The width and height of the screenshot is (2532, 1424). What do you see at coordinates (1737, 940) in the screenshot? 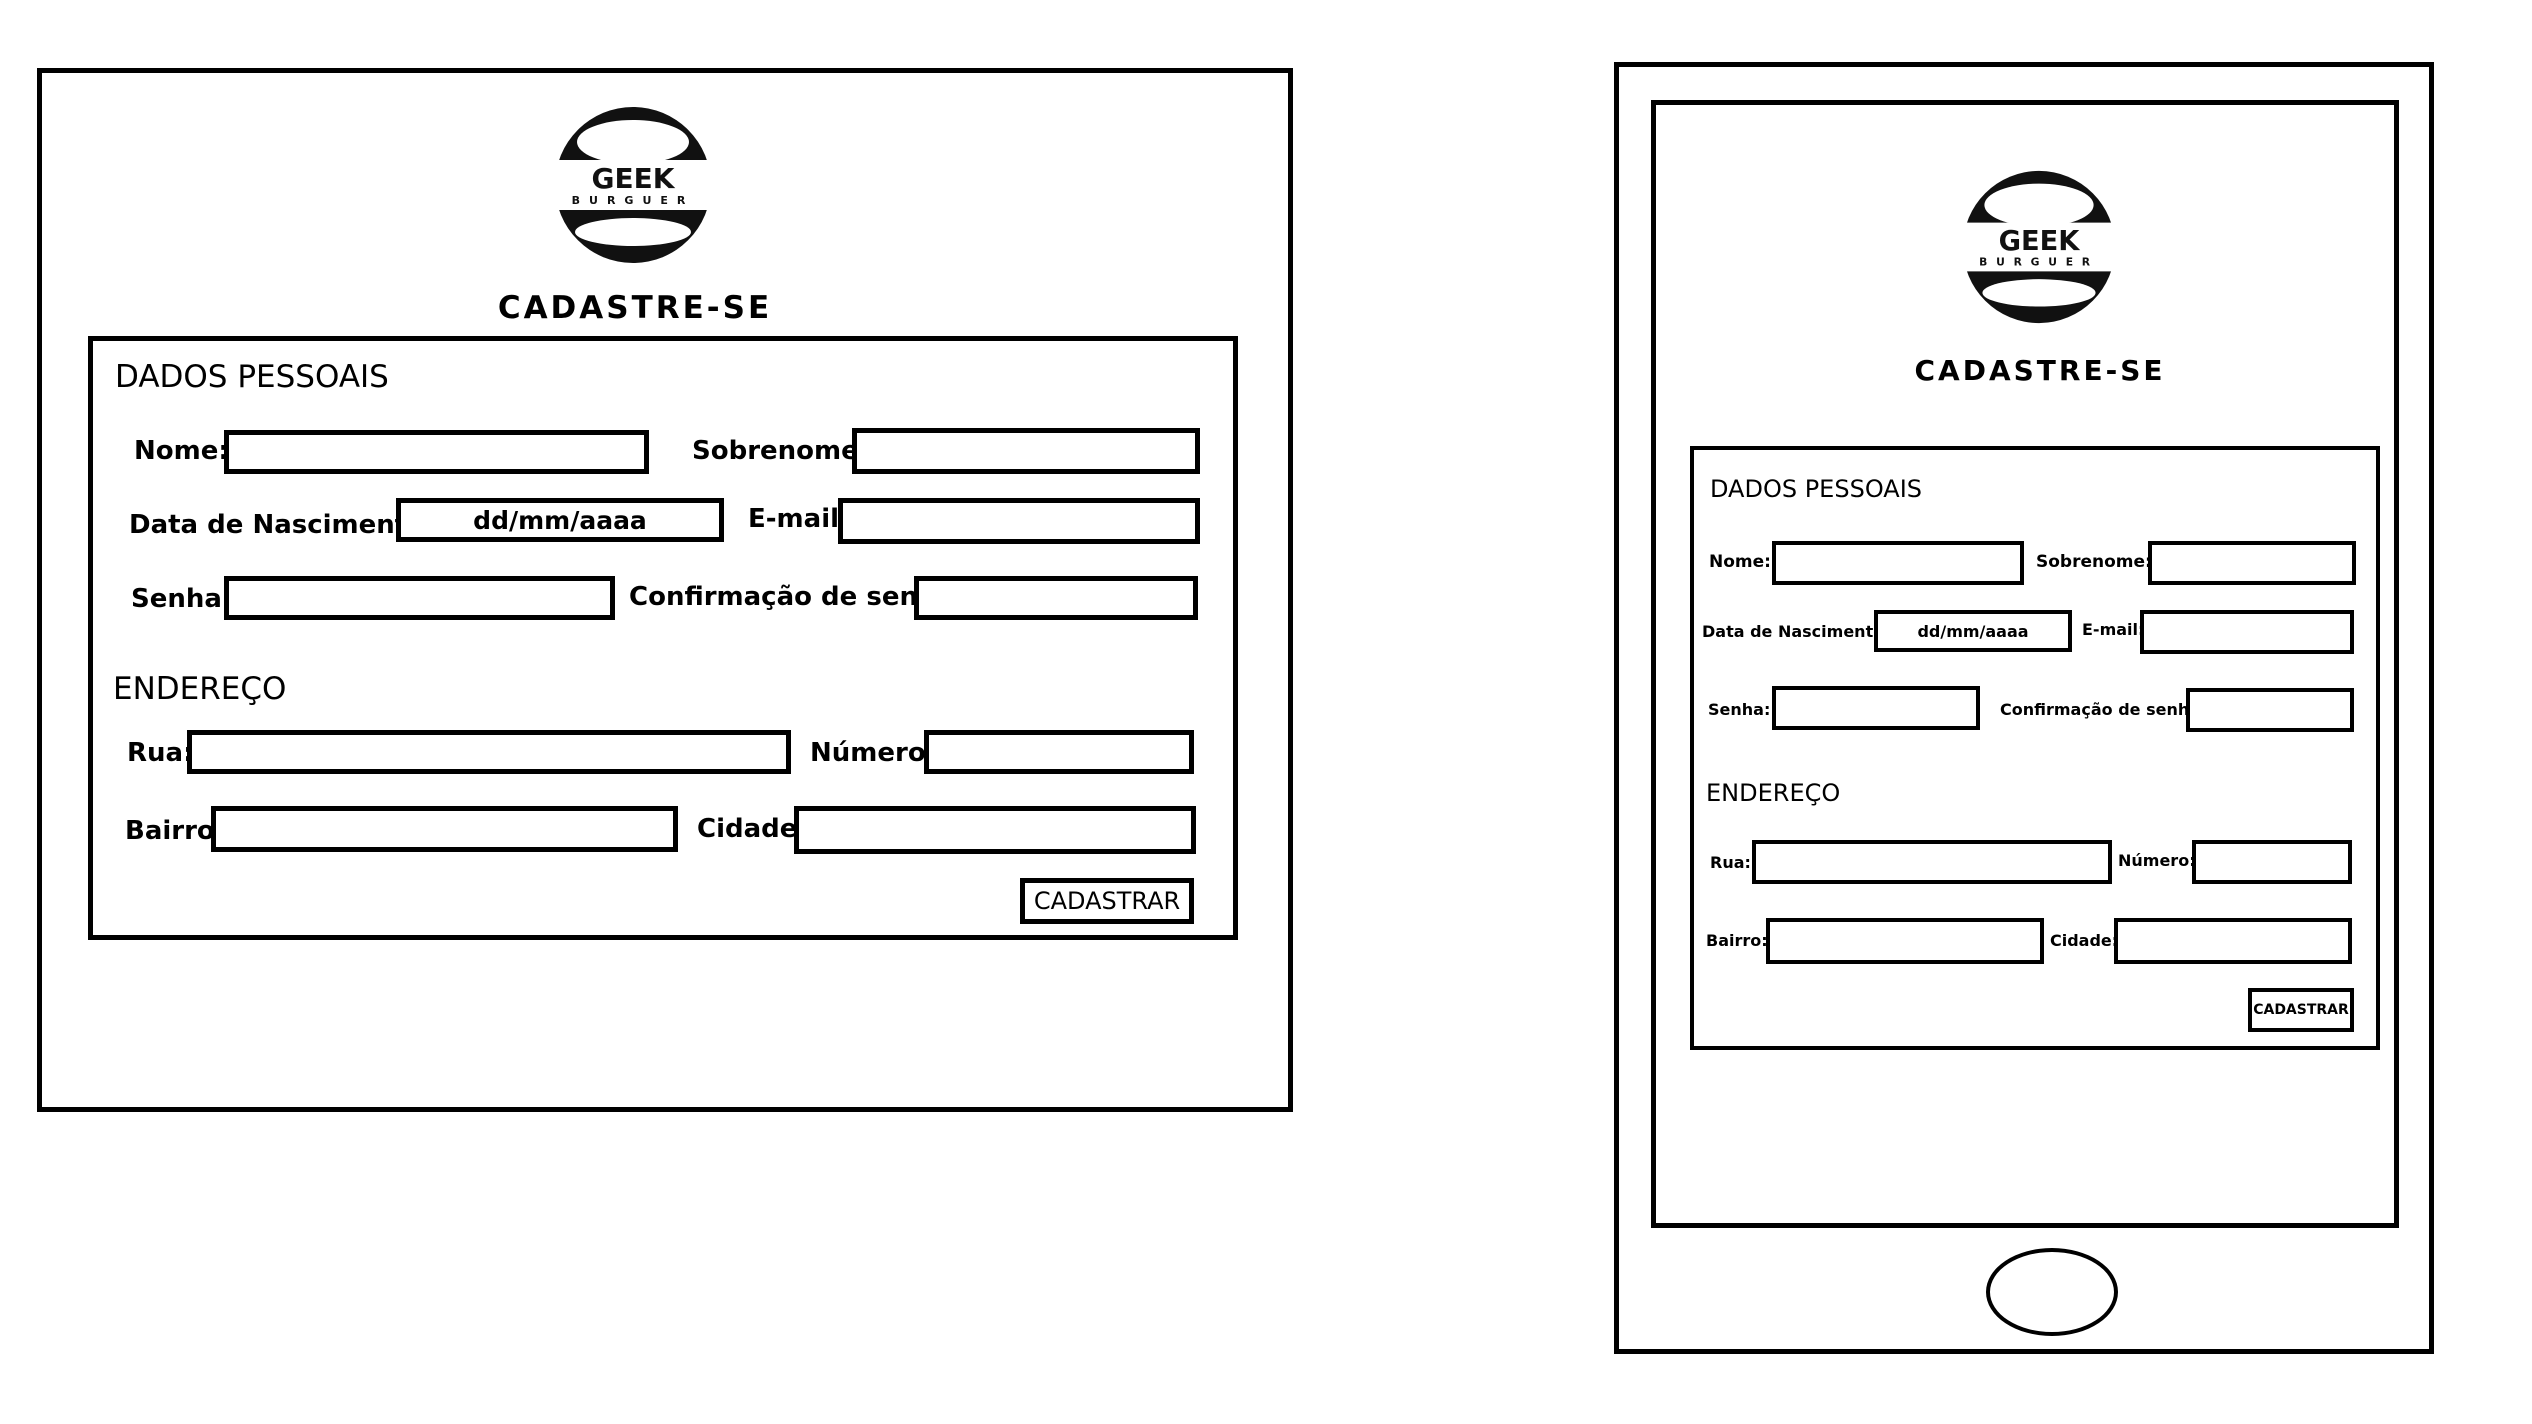
I see `bairro-label: Bairro:` at bounding box center [1737, 940].